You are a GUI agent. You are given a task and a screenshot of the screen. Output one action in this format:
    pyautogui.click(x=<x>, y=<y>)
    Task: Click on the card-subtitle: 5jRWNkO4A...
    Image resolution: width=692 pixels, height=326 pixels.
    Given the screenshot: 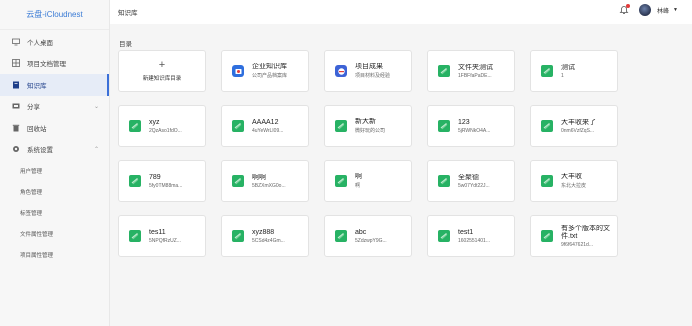 What is the action you would take?
    pyautogui.click(x=474, y=130)
    